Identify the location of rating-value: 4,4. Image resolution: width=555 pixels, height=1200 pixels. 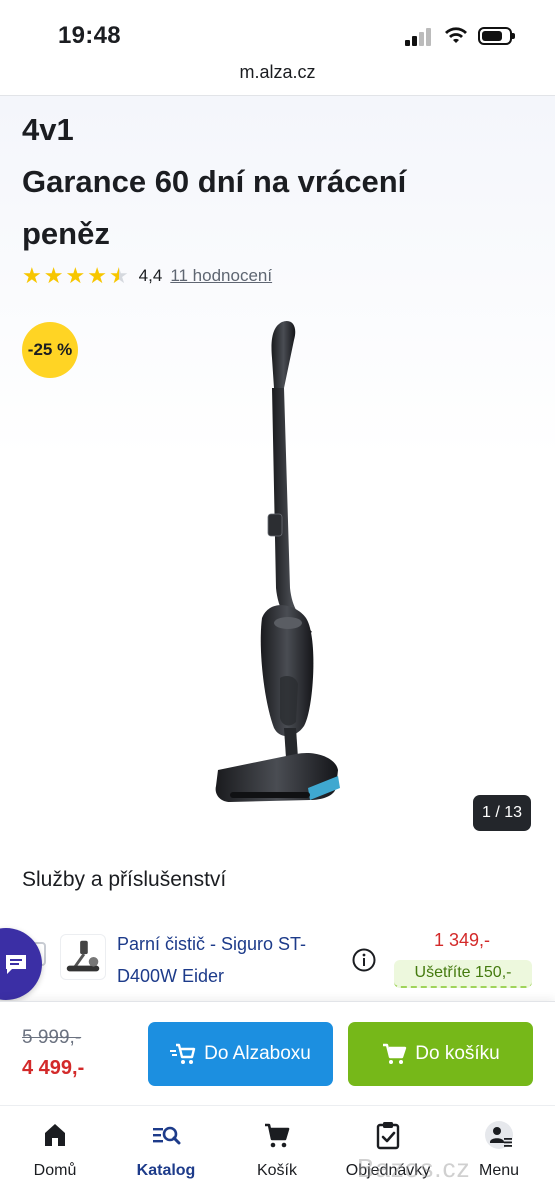
(150, 275).